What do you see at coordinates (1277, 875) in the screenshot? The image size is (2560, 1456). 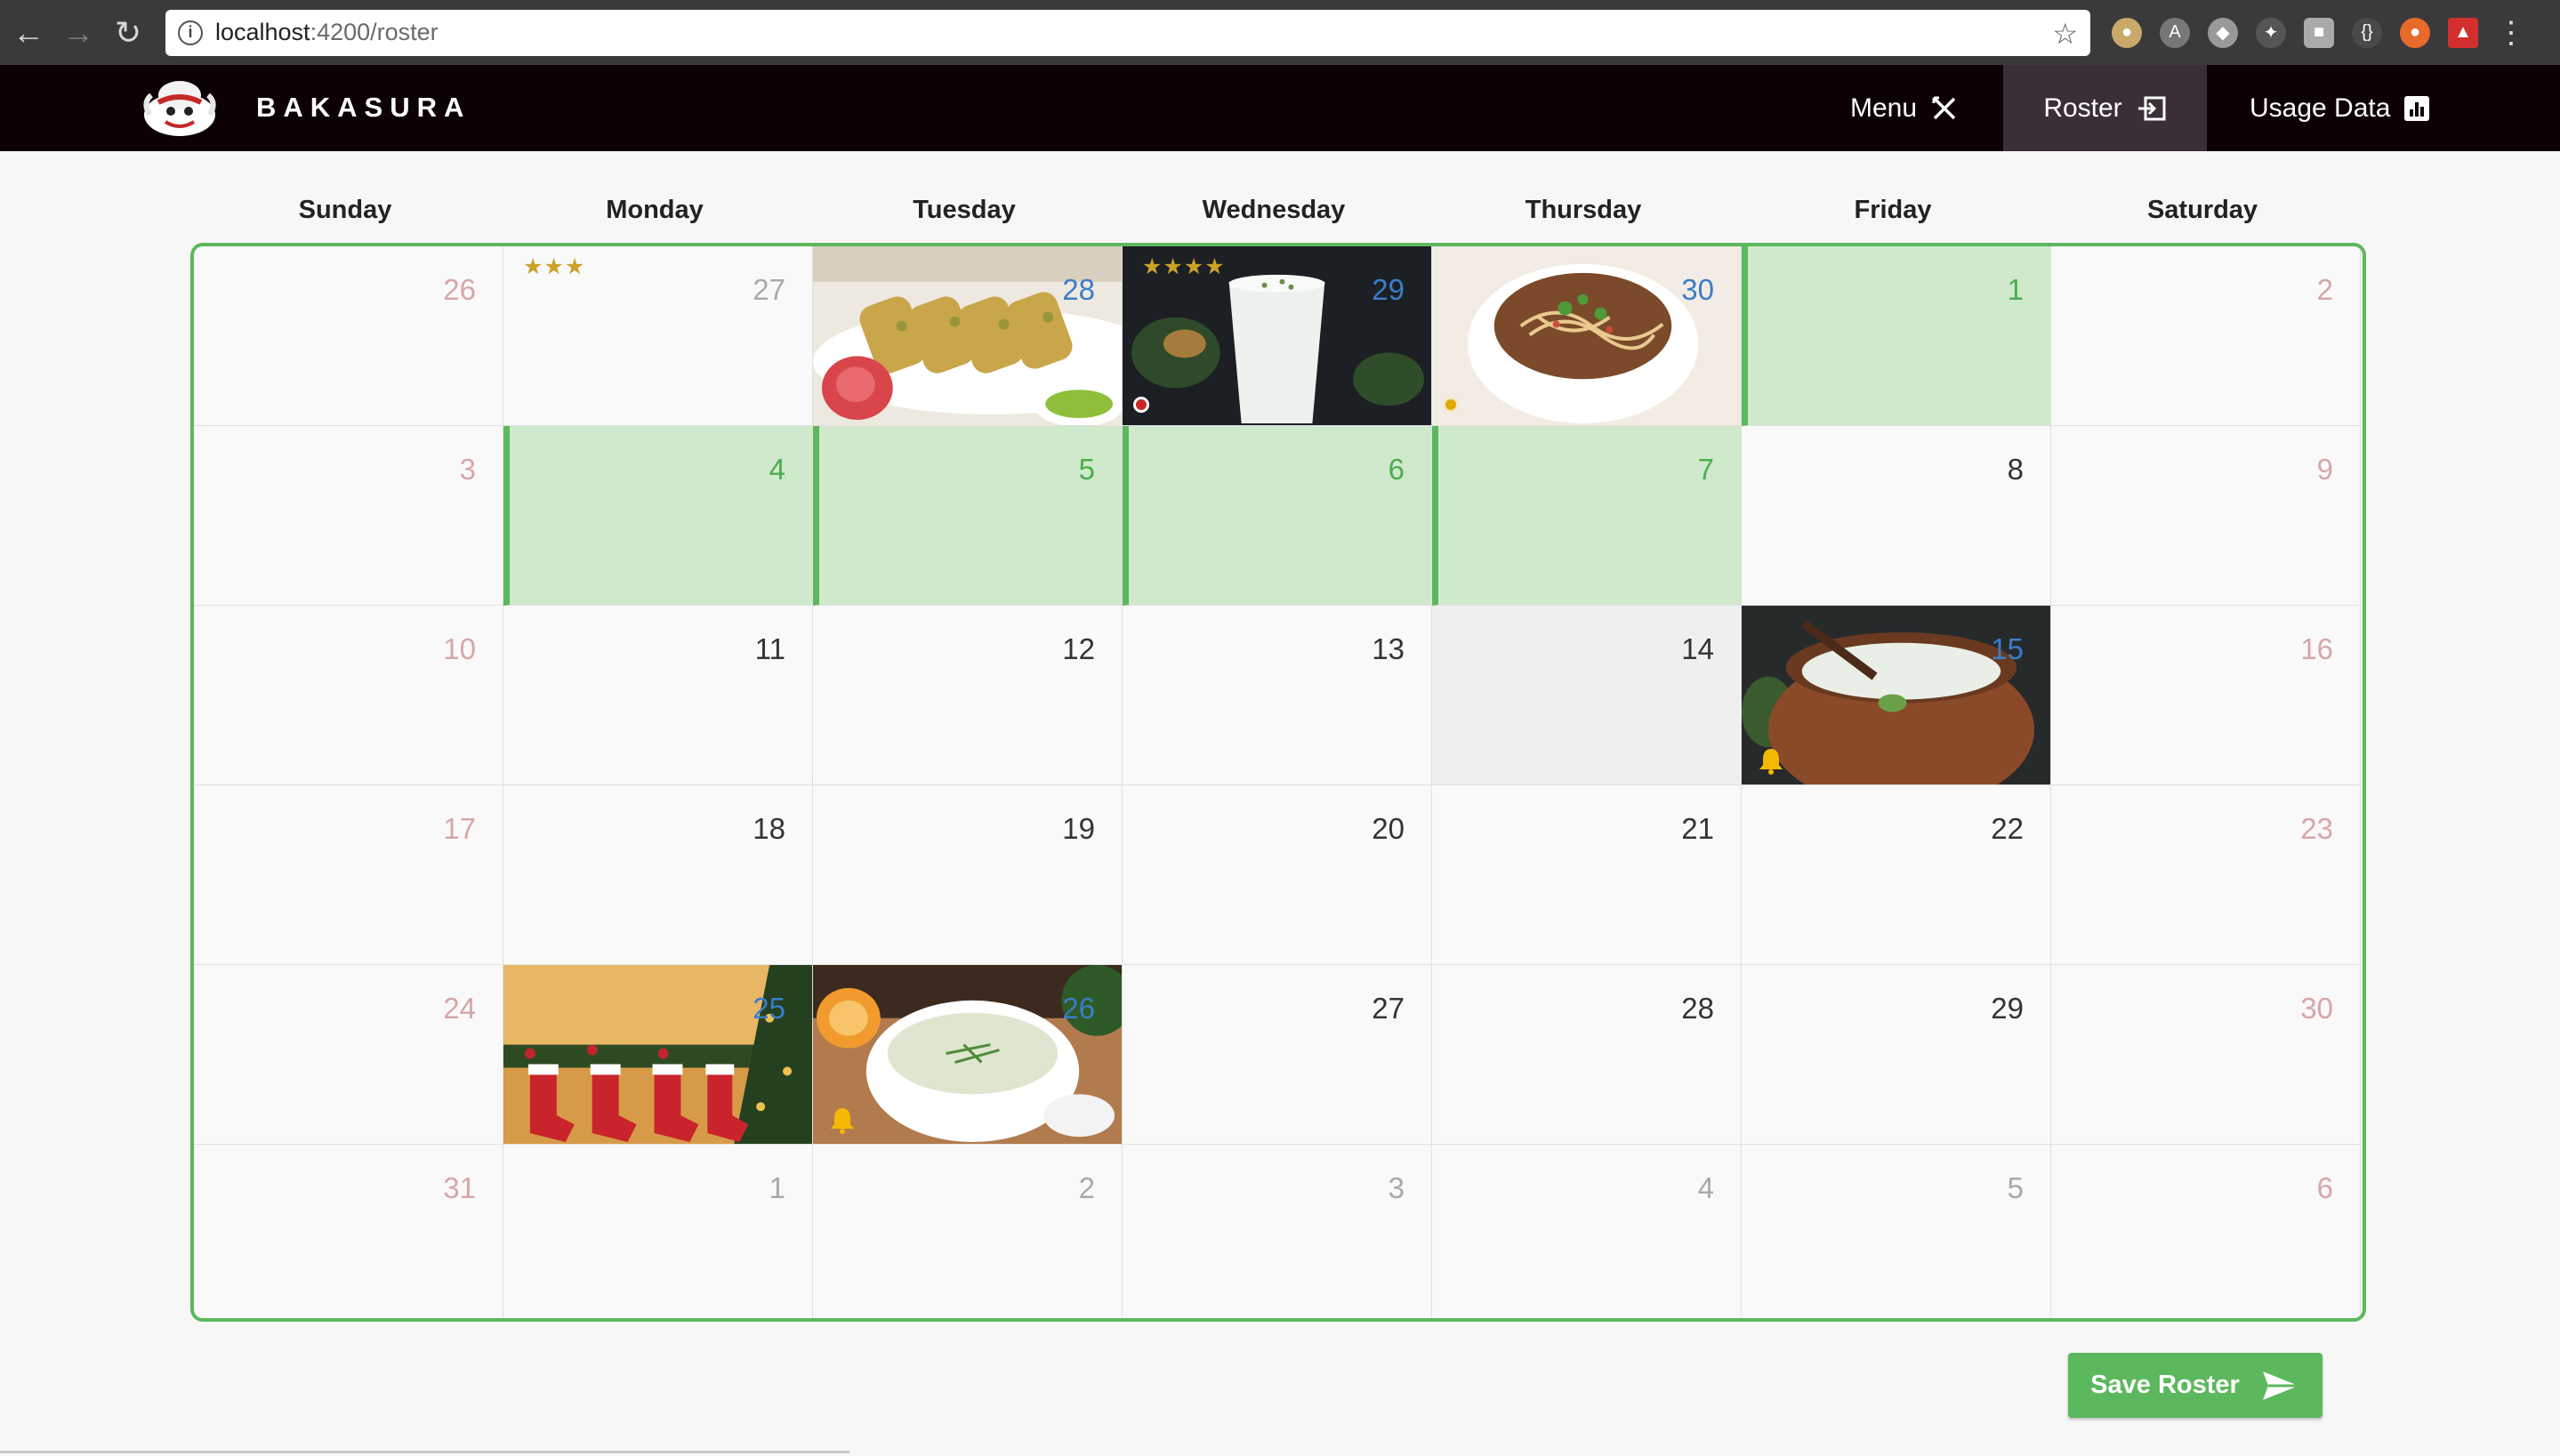 I see `calendar-day-cell: 20` at bounding box center [1277, 875].